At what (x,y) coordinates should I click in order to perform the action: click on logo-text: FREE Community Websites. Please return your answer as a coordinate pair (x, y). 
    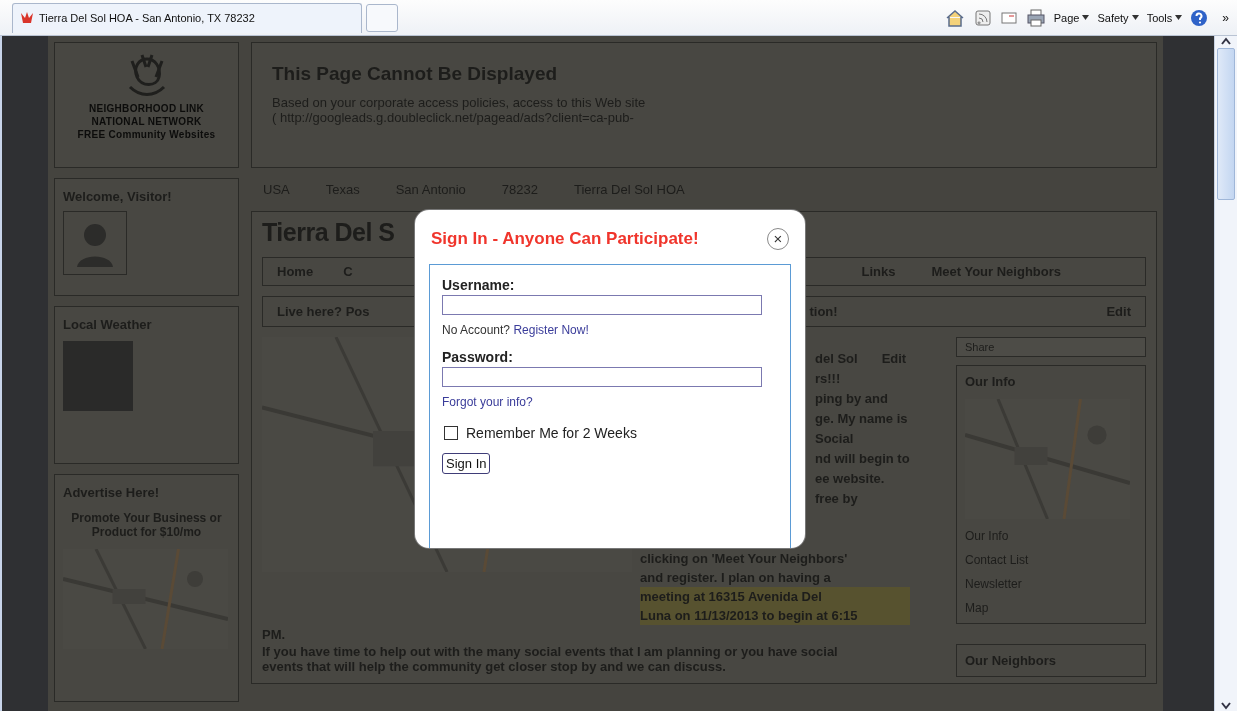
    Looking at the image, I should click on (146, 134).